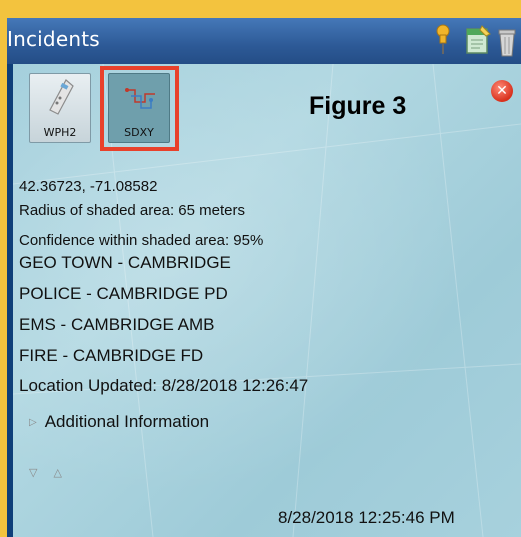 The image size is (521, 537). I want to click on highlight-box, so click(139, 108).